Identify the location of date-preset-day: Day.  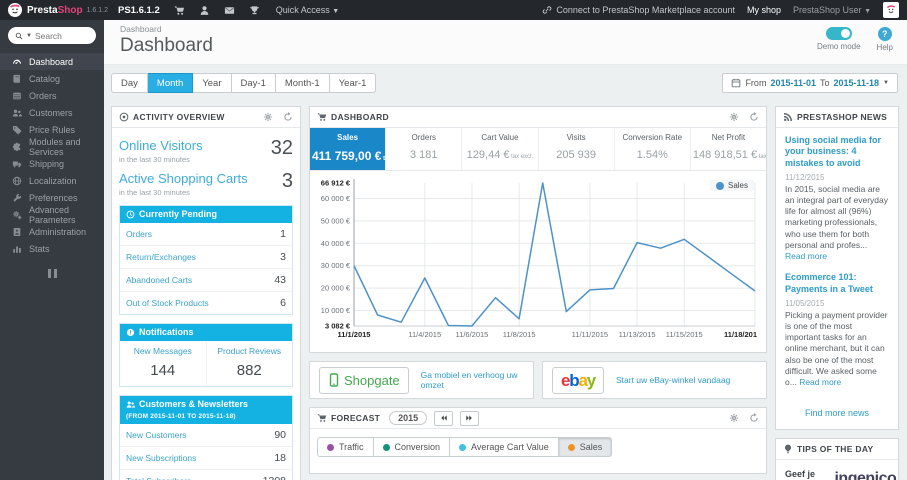
(129, 83).